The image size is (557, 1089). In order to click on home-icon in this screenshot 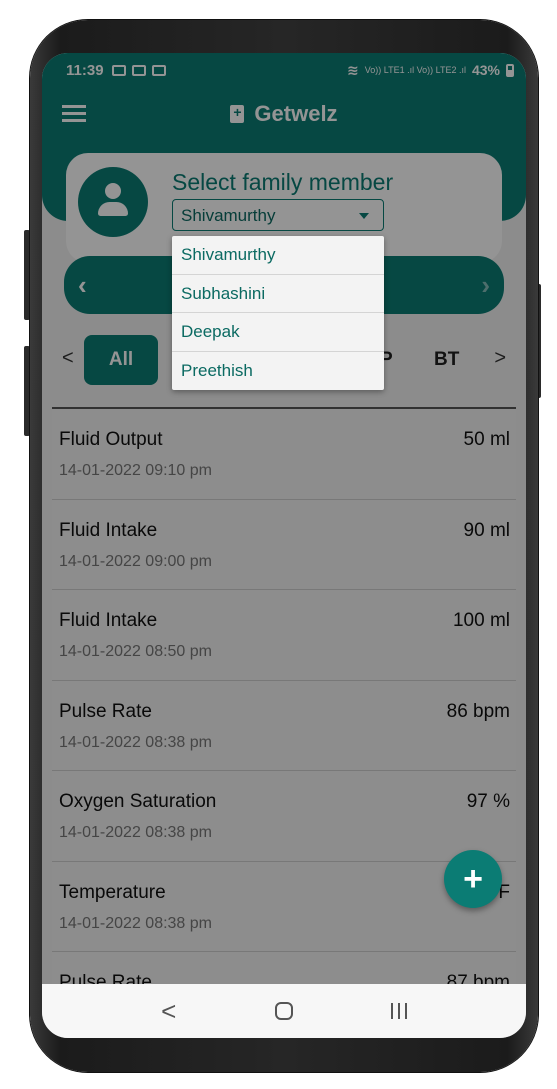, I will do `click(283, 1011)`.